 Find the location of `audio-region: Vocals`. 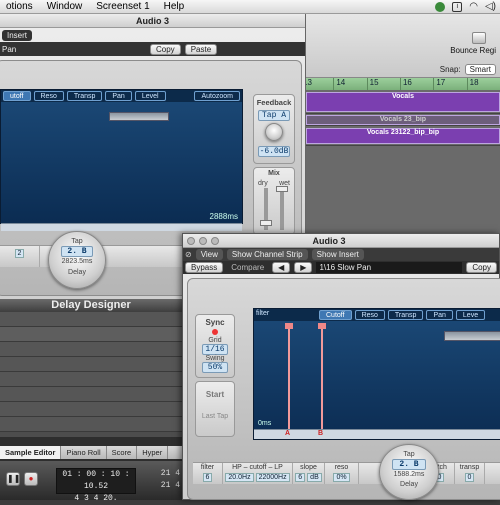

audio-region: Vocals is located at coordinates (403, 102).